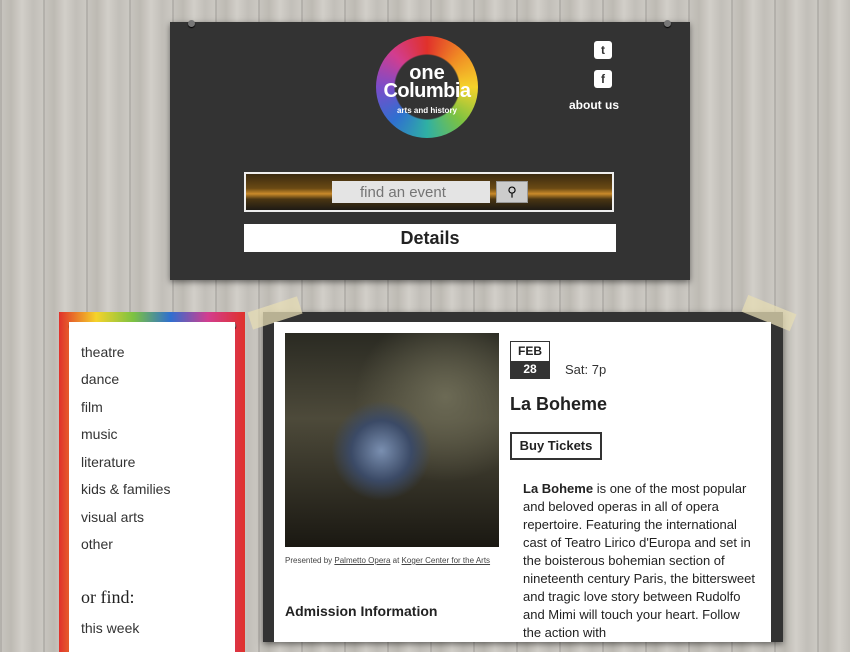  I want to click on search-input, so click(411, 192).